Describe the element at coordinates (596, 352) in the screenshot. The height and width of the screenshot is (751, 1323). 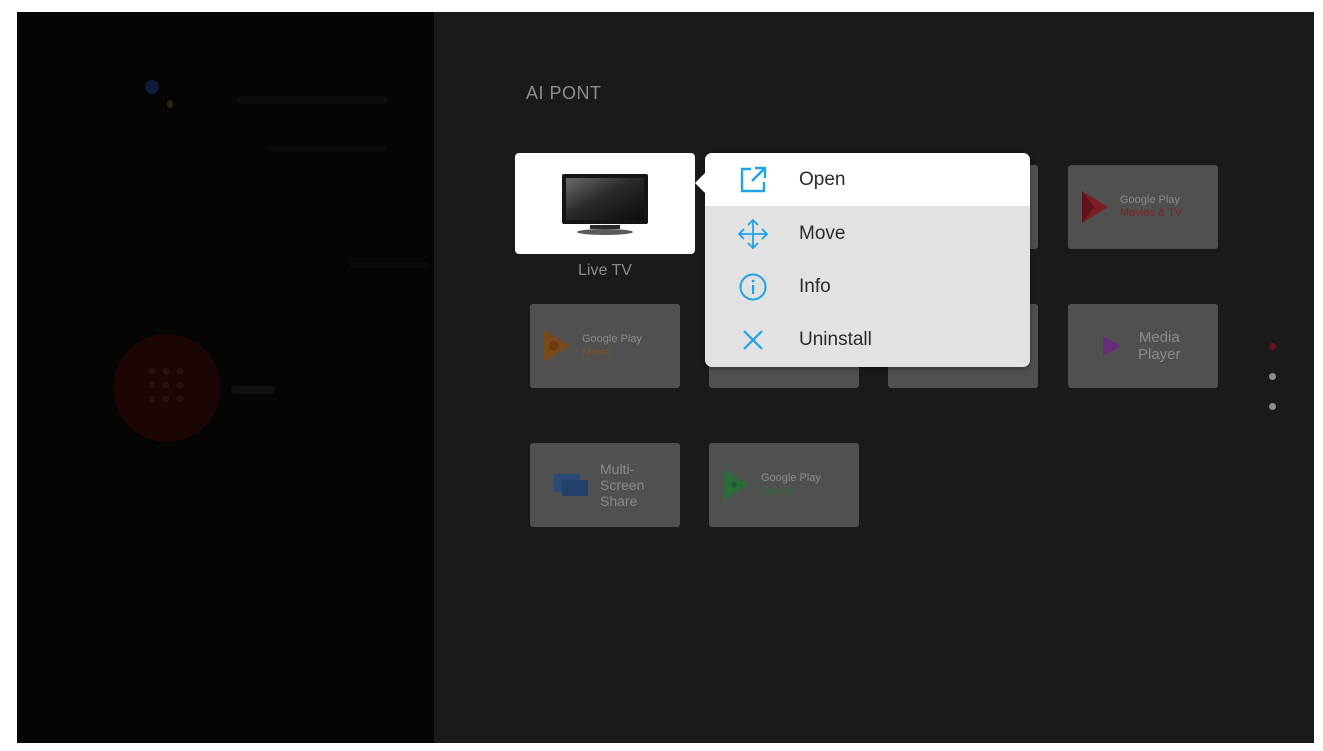
I see `tile-label-line2: Music` at that location.